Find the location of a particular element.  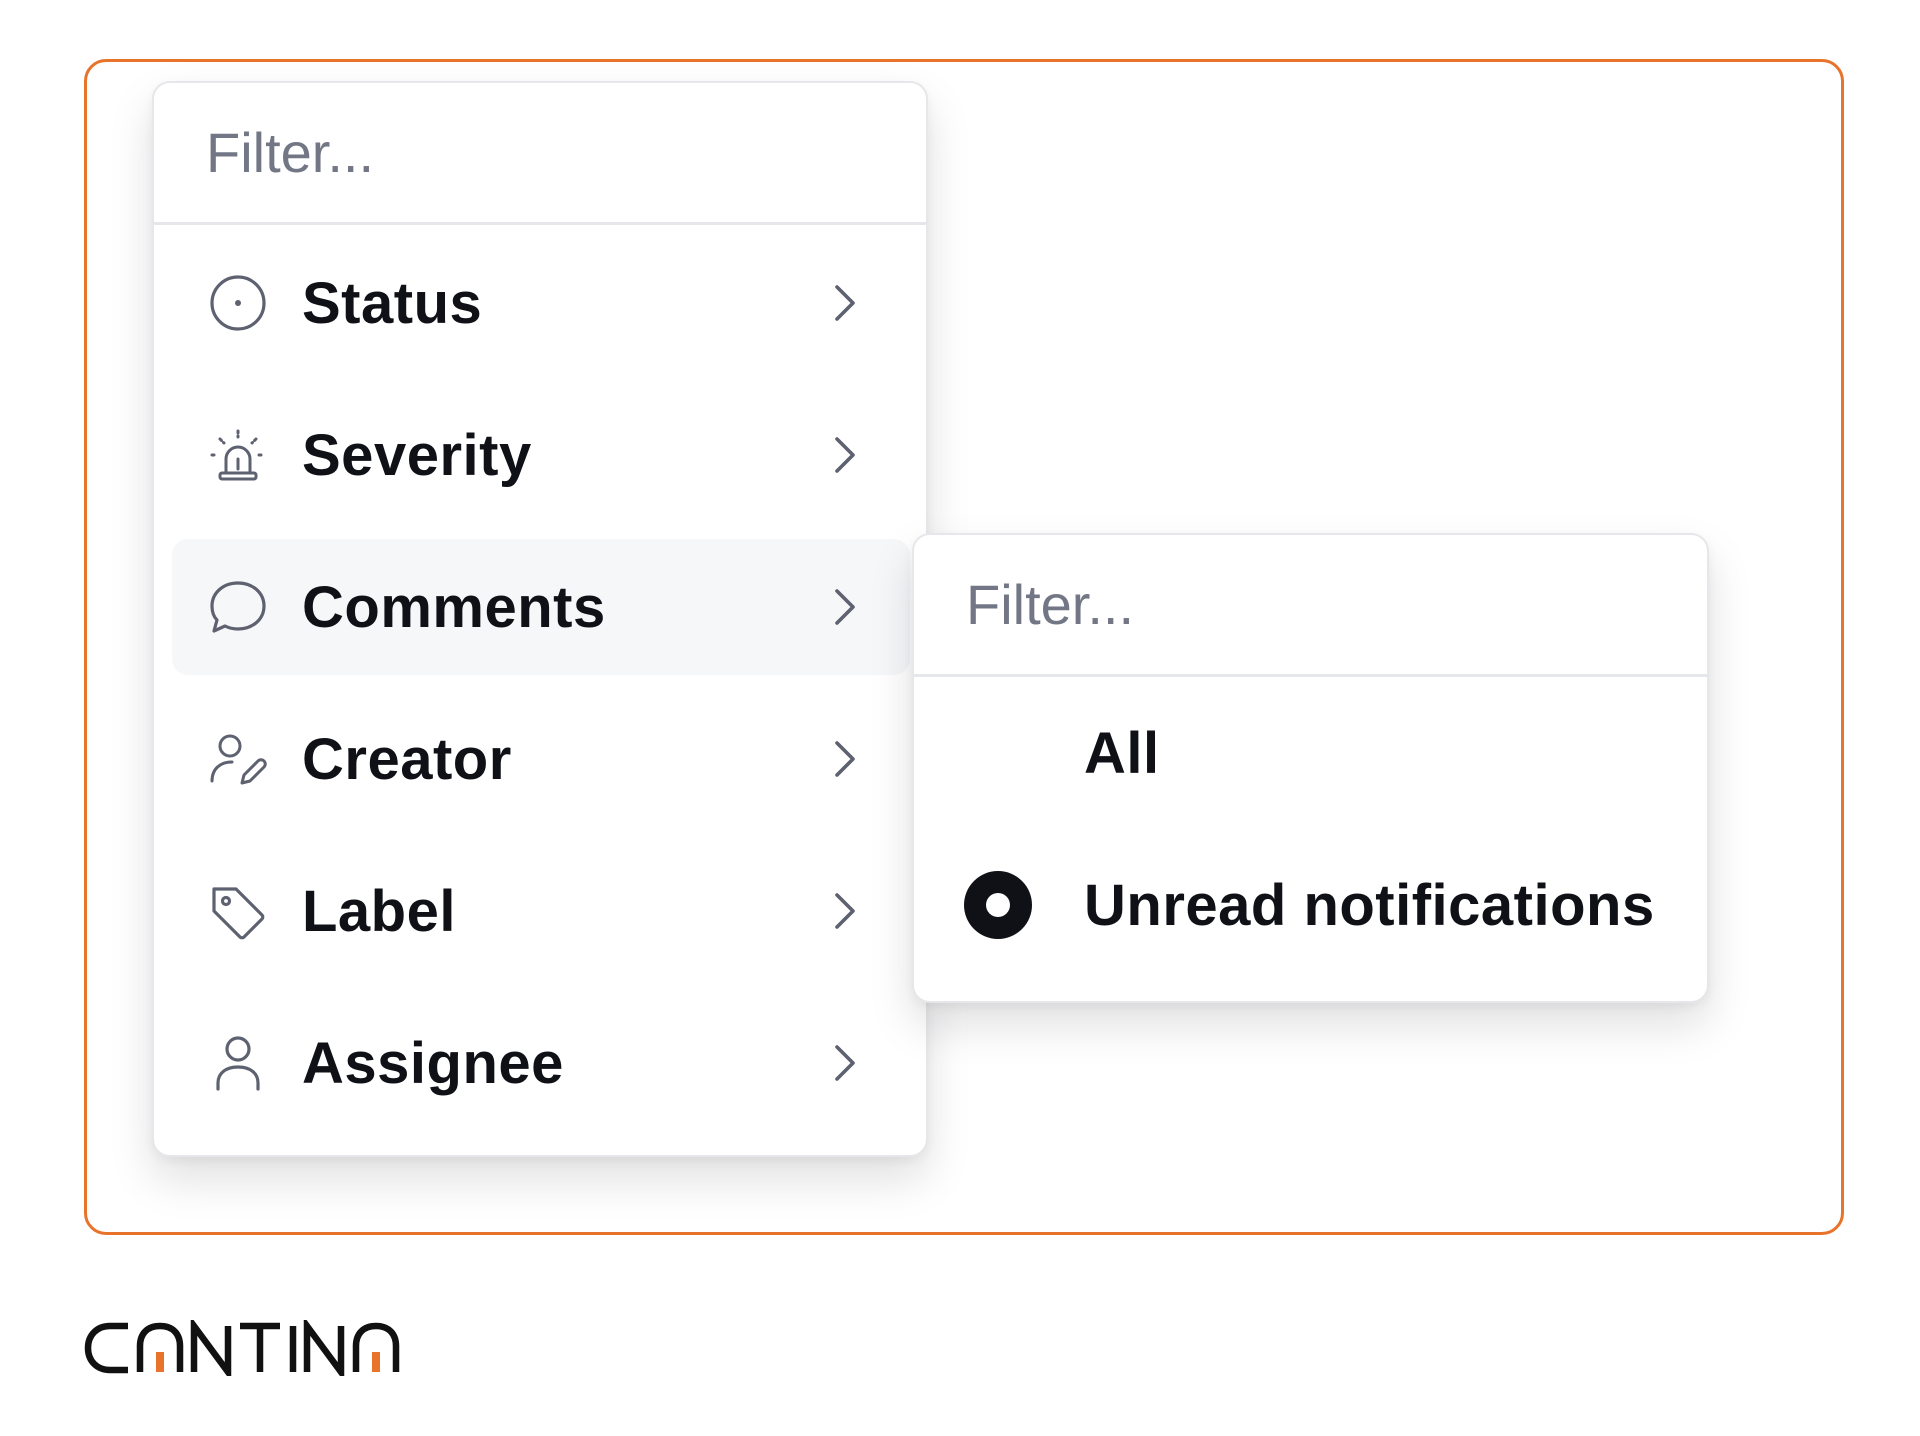

submenu-options: All Unread notifications is located at coordinates (1310, 829).